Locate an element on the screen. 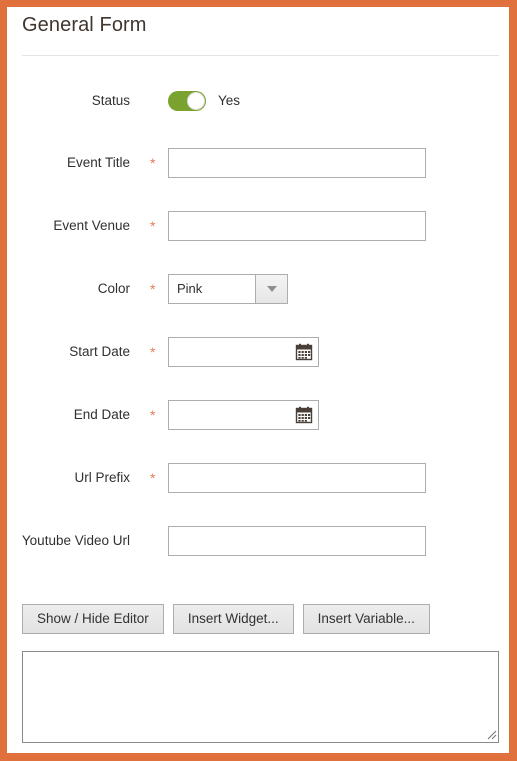 Image resolution: width=517 pixels, height=761 pixels. field-row-youtube-video-url: Youtube Video Url is located at coordinates (258, 541).